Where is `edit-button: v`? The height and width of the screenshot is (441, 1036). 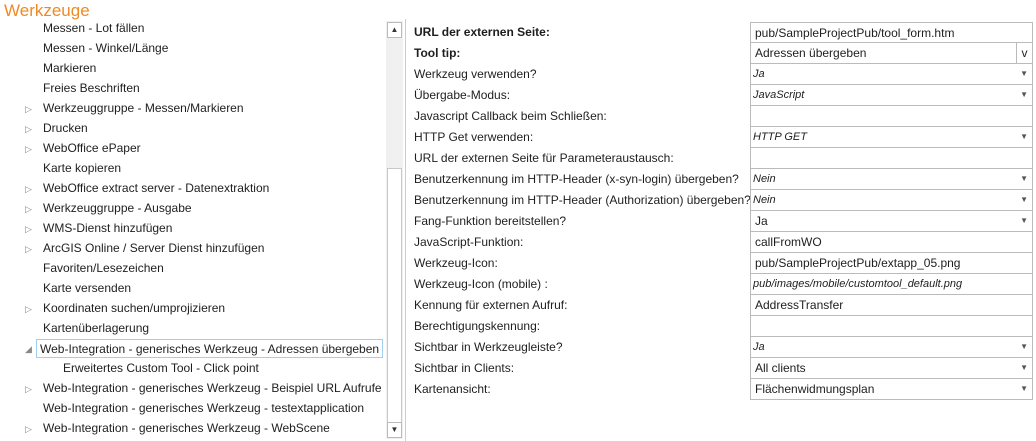 edit-button: v is located at coordinates (1024, 53).